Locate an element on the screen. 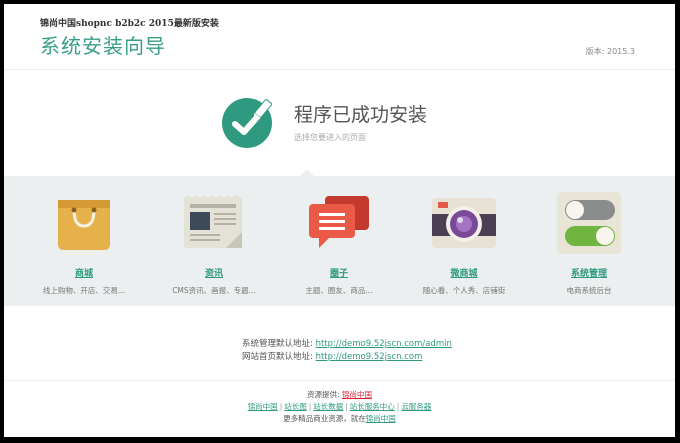  chat-bubbles-icon is located at coordinates (339, 222).